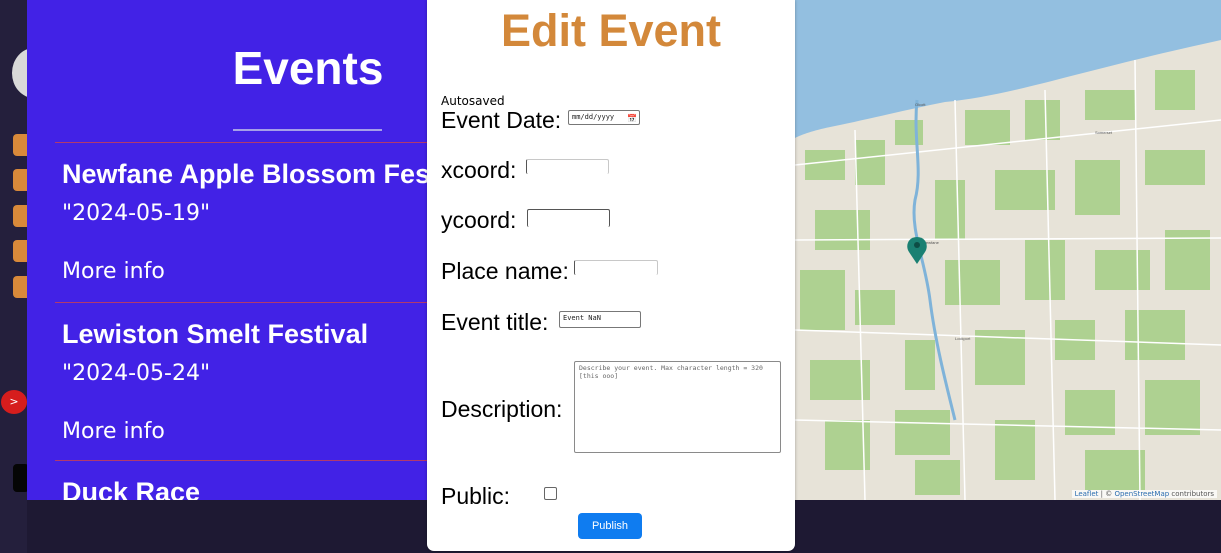 Image resolution: width=1221 pixels, height=553 pixels. What do you see at coordinates (215, 334) in the screenshot?
I see `event-title: Lewiston Smelt Festival` at bounding box center [215, 334].